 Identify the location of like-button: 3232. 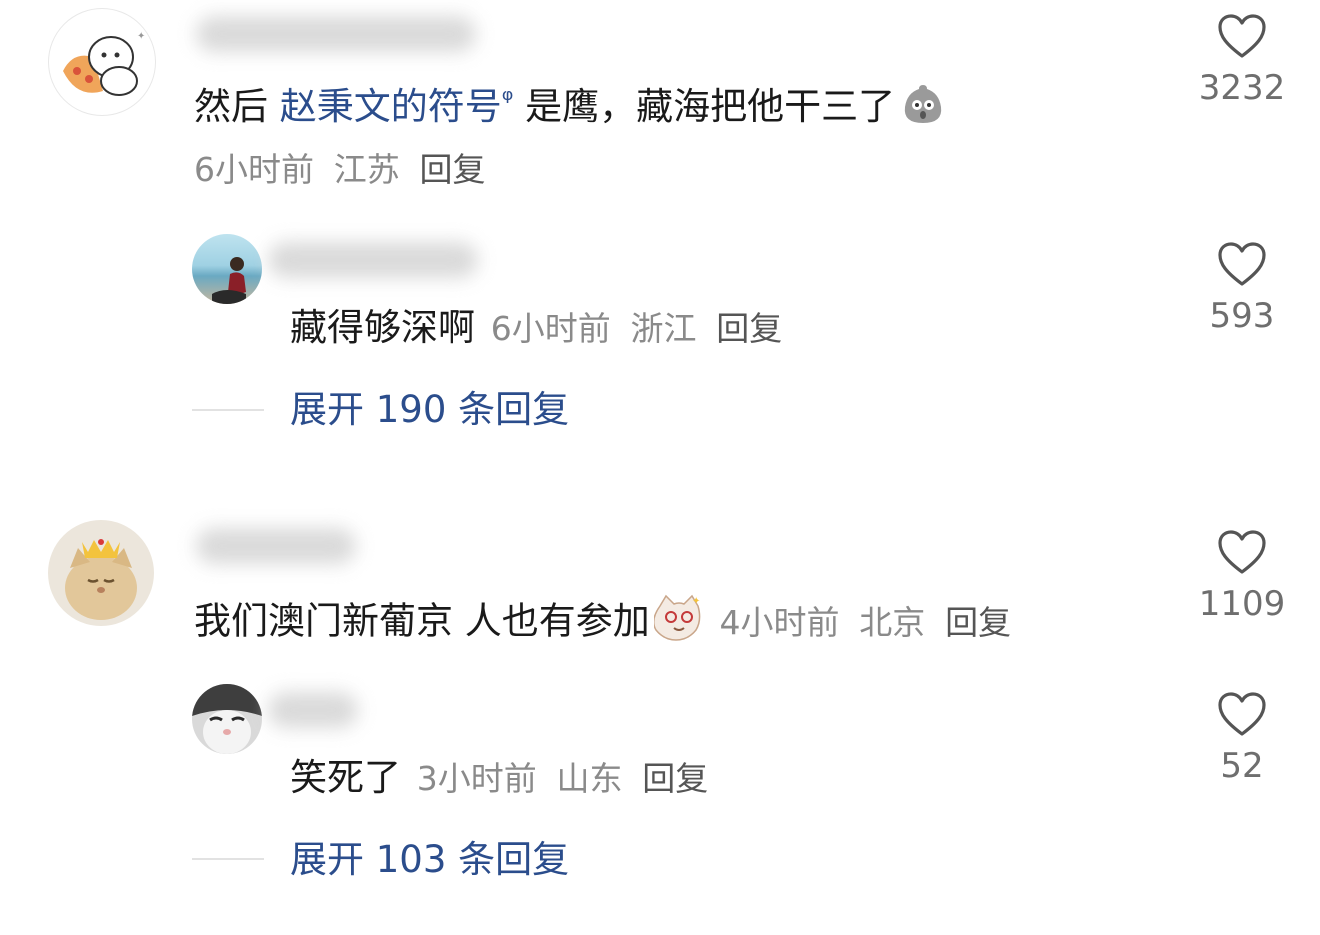
(1242, 60).